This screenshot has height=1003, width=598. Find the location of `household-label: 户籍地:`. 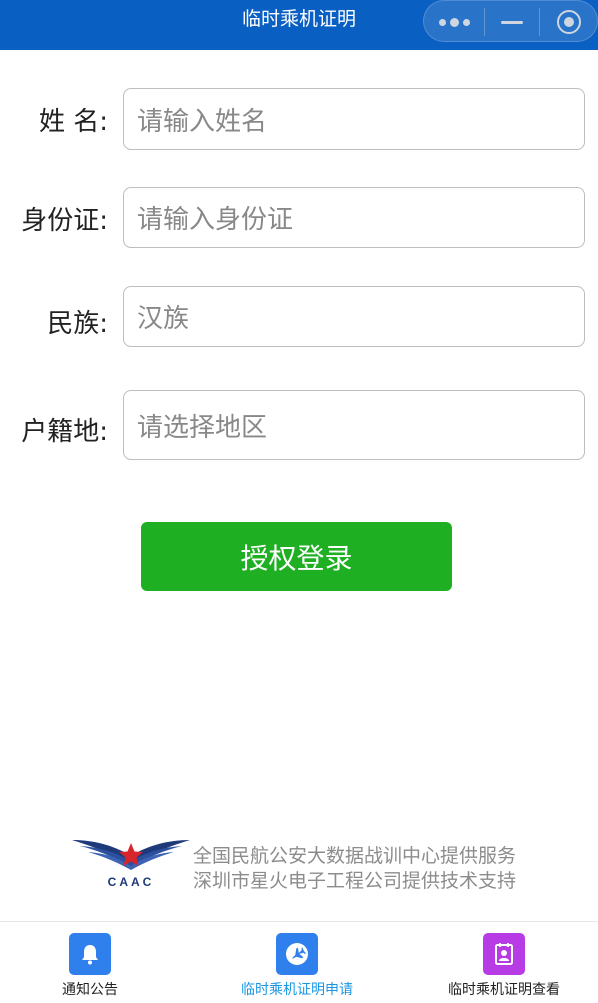

household-label: 户籍地: is located at coordinates (64, 432).